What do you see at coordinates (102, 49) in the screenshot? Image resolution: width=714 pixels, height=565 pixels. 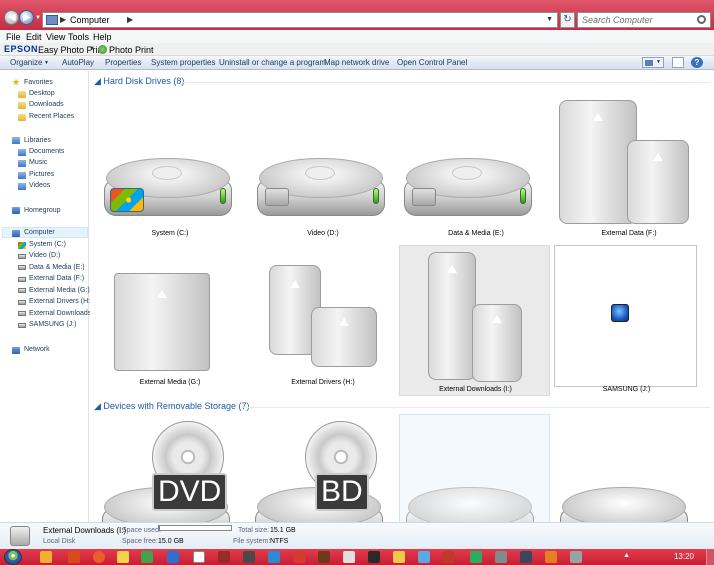 I see `photo-print-icon` at bounding box center [102, 49].